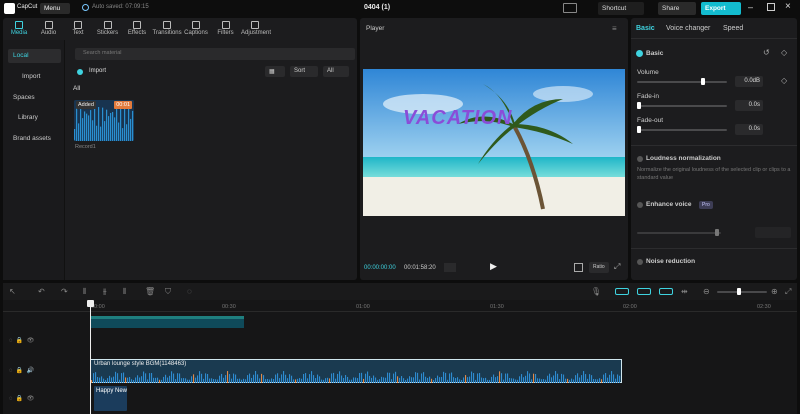  What do you see at coordinates (640, 159) in the screenshot?
I see `loudness-checkbox` at bounding box center [640, 159].